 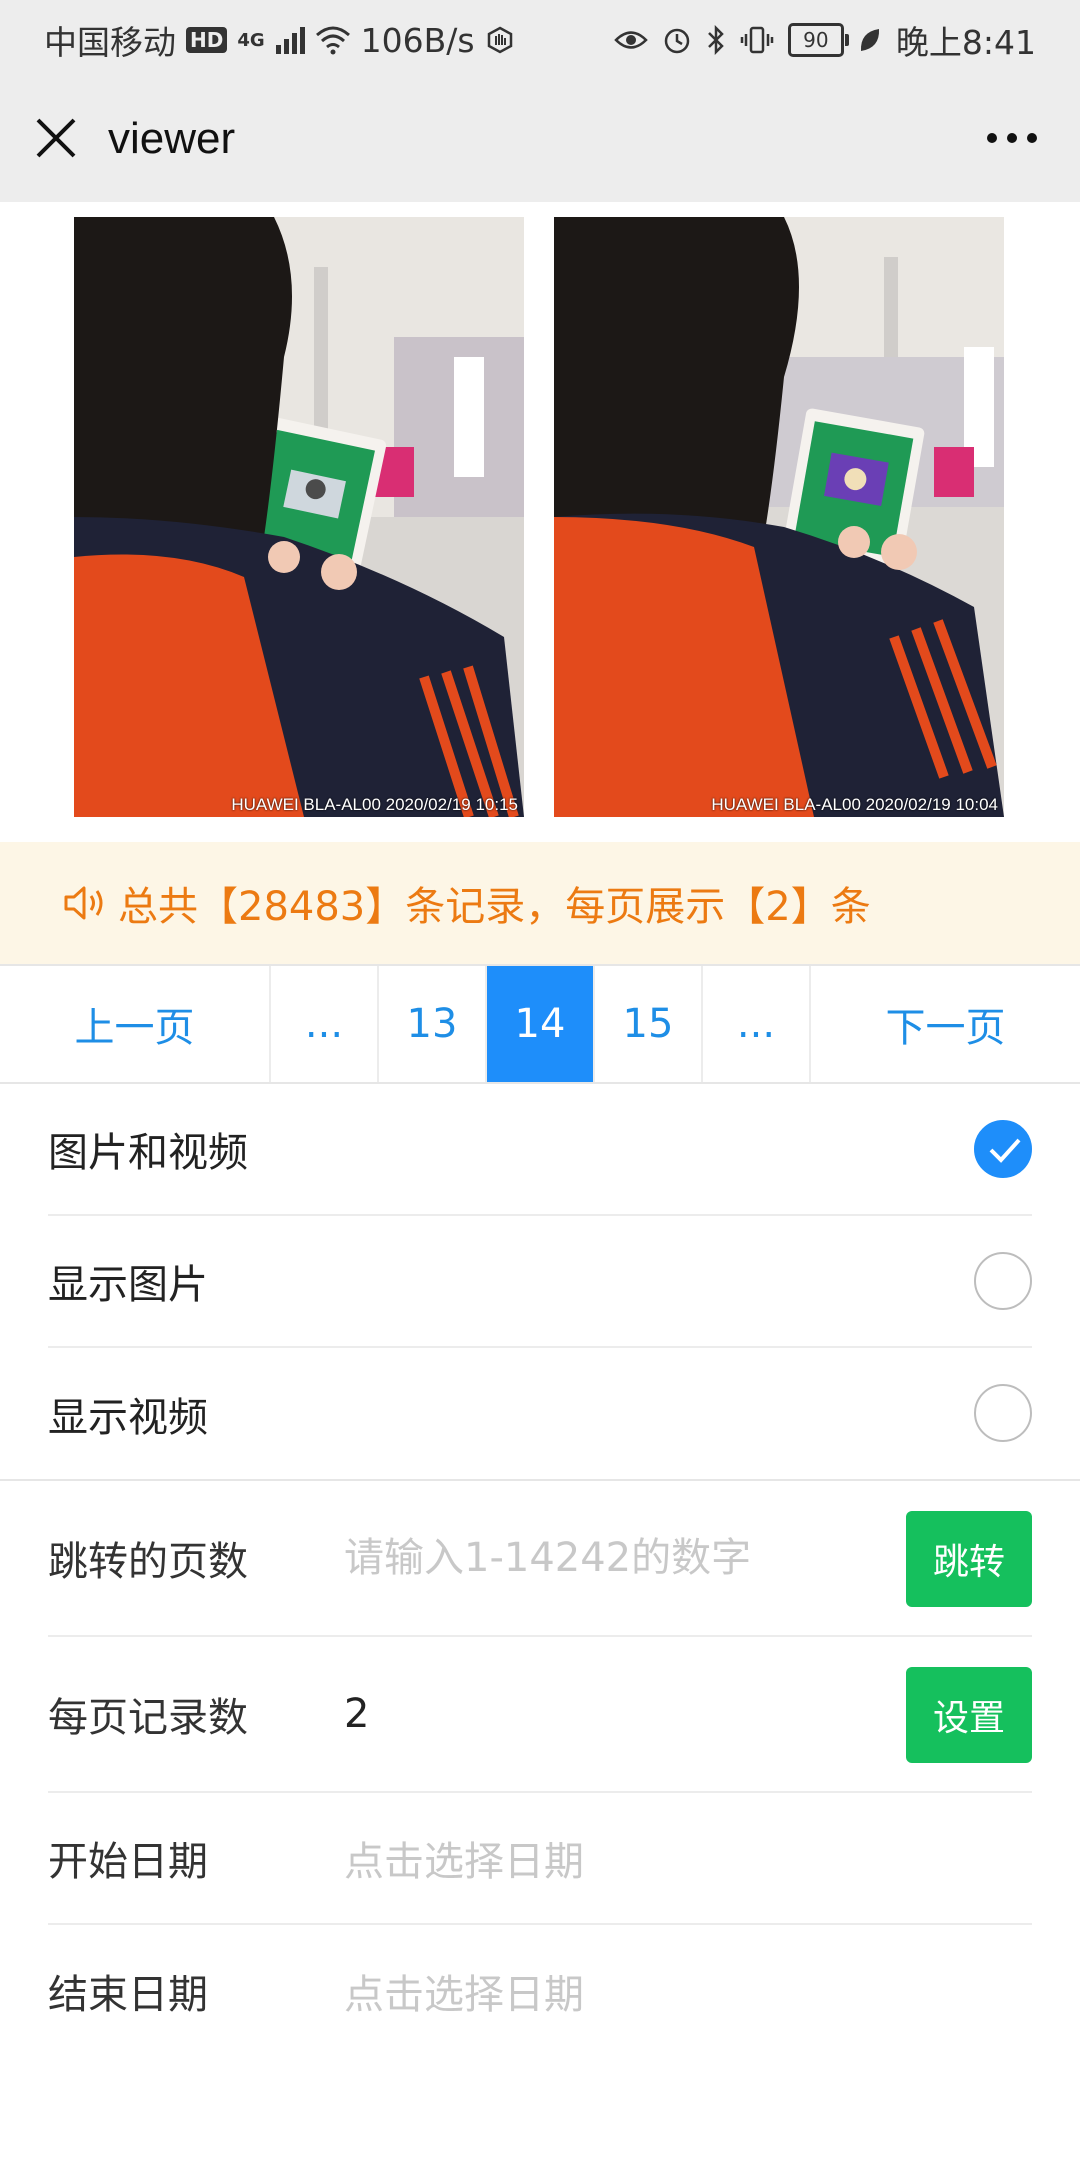 What do you see at coordinates (128, 1418) in the screenshot?
I see `filter-option-label: 显示视频` at bounding box center [128, 1418].